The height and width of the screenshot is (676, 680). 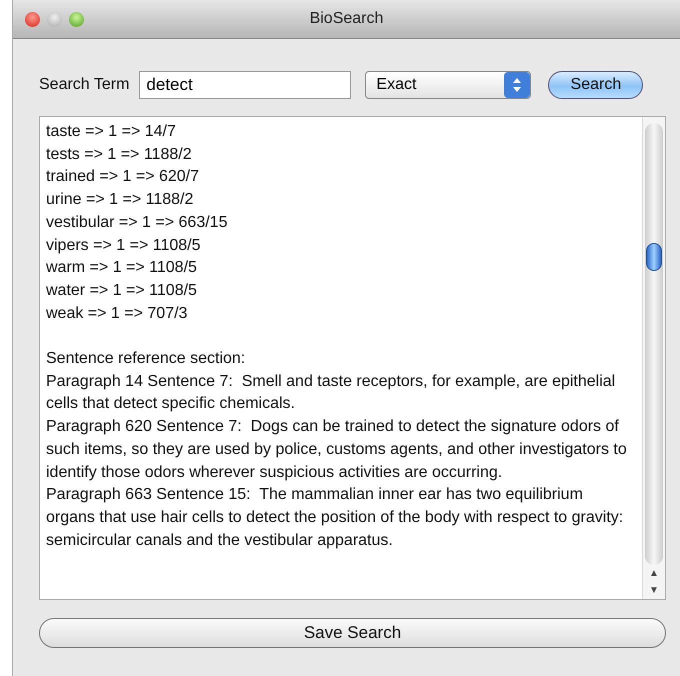 I want to click on stepper-icon, so click(x=517, y=85).